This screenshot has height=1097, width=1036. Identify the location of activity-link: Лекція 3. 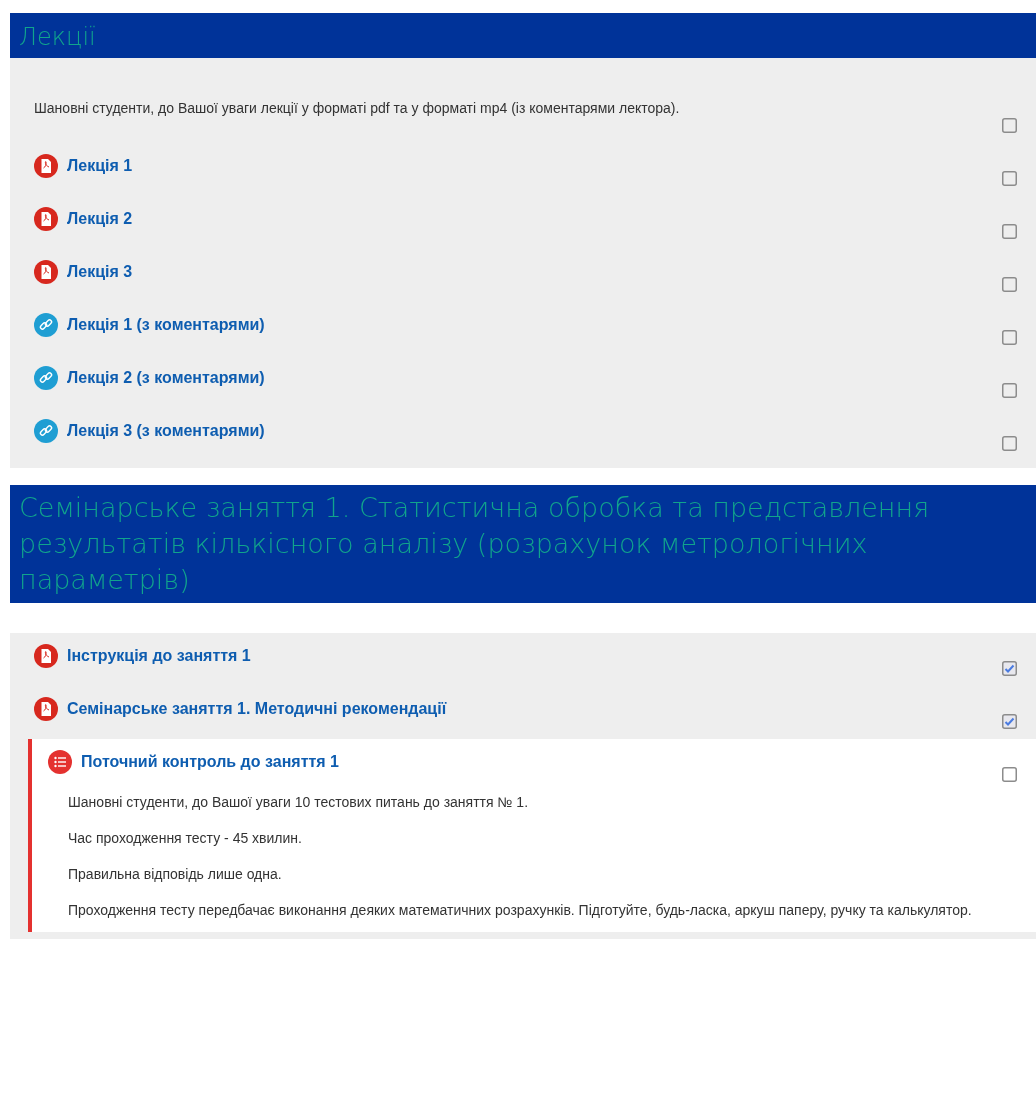
(100, 272).